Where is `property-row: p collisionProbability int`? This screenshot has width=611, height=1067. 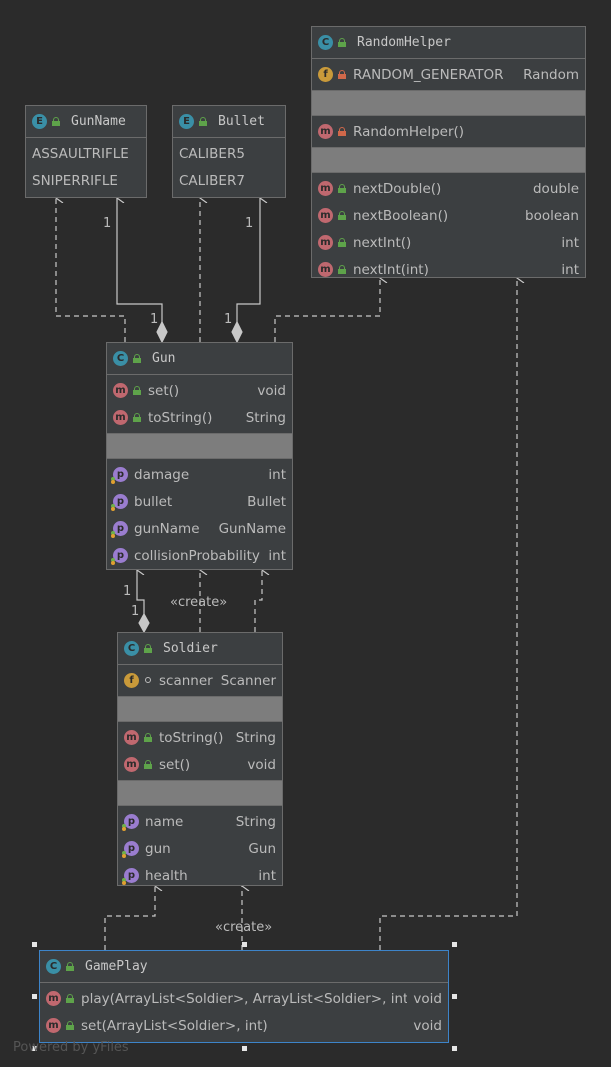 property-row: p collisionProbability int is located at coordinates (199, 555).